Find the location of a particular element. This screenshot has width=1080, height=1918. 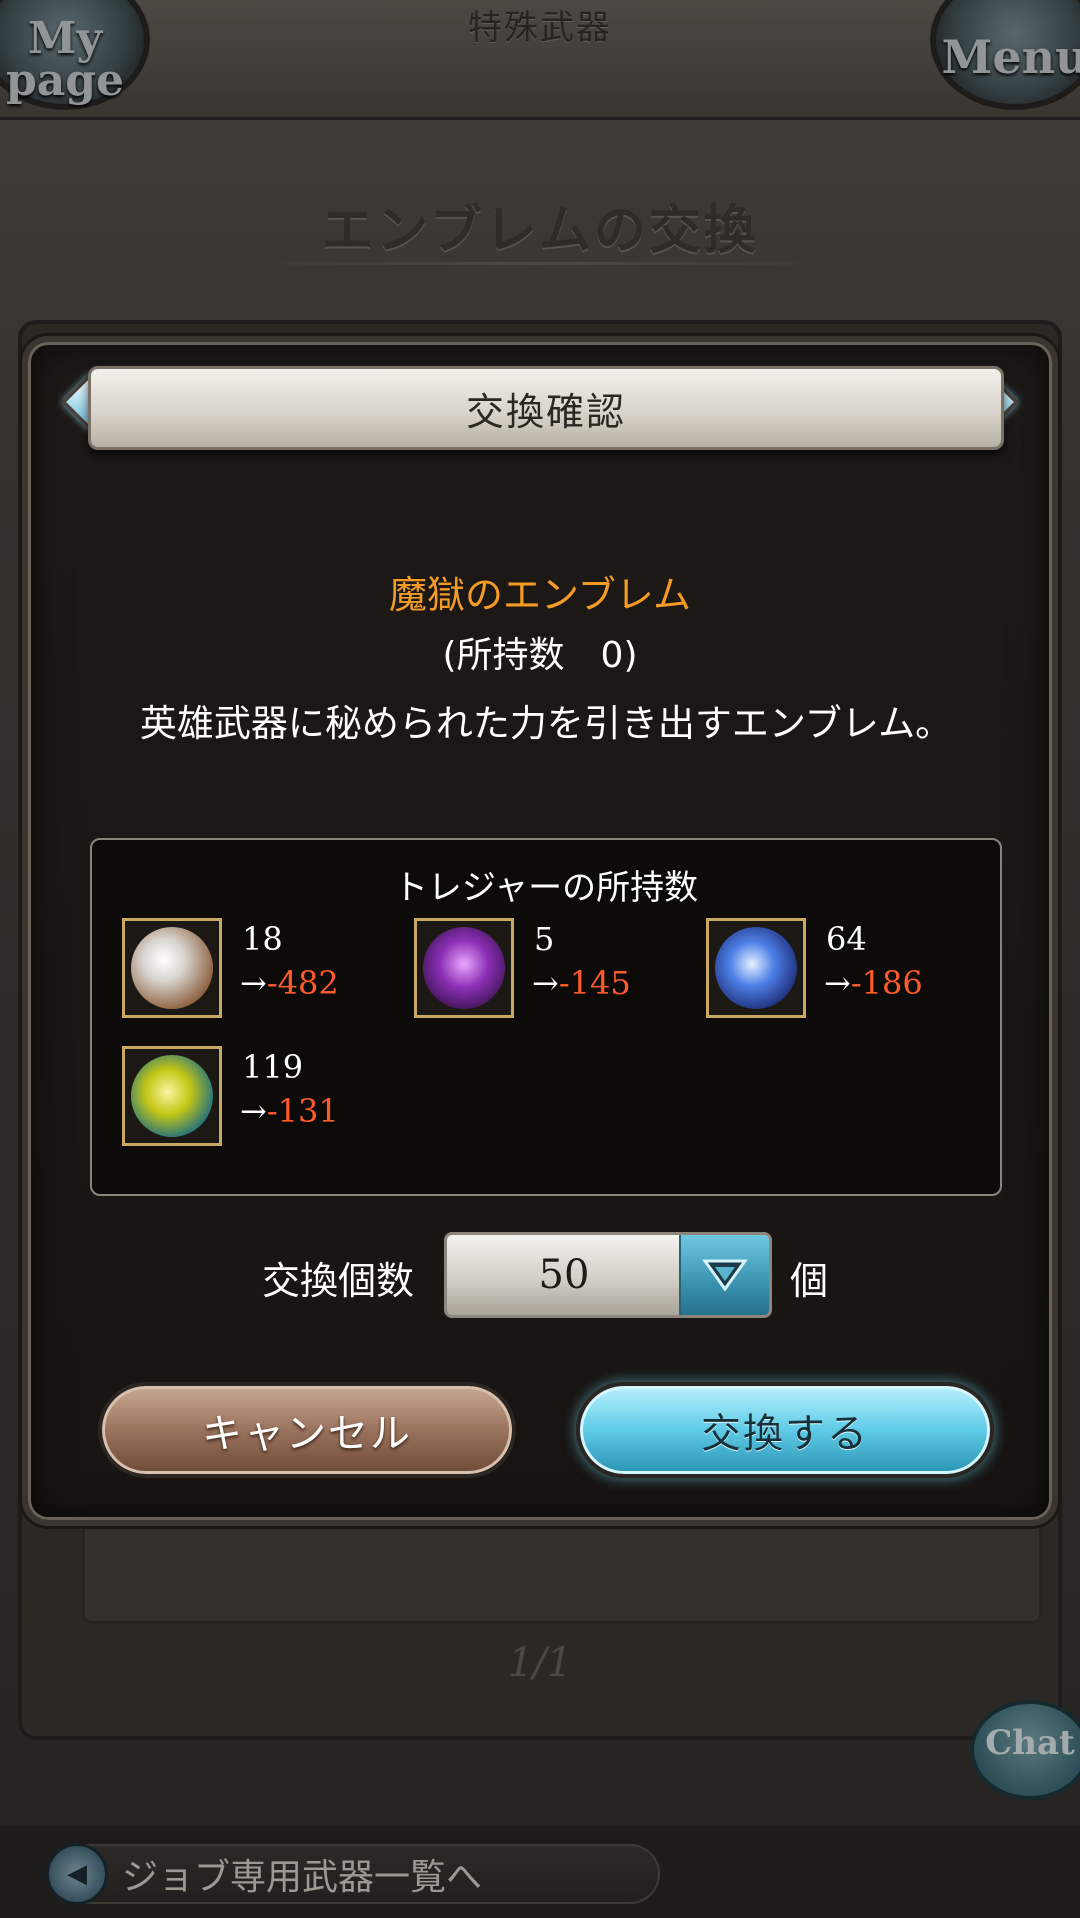

treasure-item: 18 →-482 is located at coordinates (252, 973).